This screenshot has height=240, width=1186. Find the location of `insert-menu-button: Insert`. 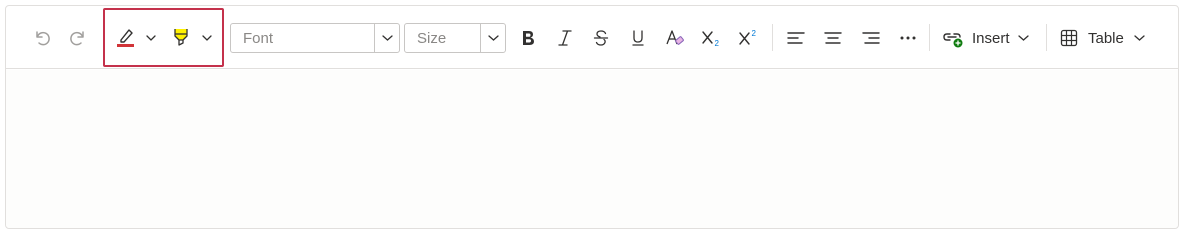

insert-menu-button: Insert is located at coordinates (992, 38).